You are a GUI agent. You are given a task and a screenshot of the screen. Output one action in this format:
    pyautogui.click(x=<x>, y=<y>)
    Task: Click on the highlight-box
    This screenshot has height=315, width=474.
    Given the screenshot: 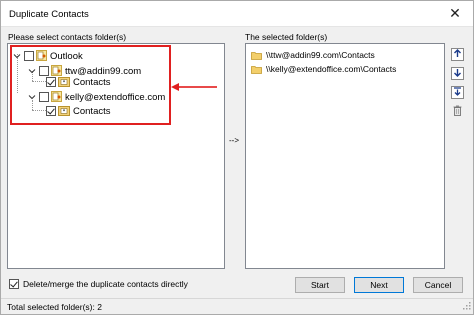 What is the action you would take?
    pyautogui.click(x=90, y=85)
    